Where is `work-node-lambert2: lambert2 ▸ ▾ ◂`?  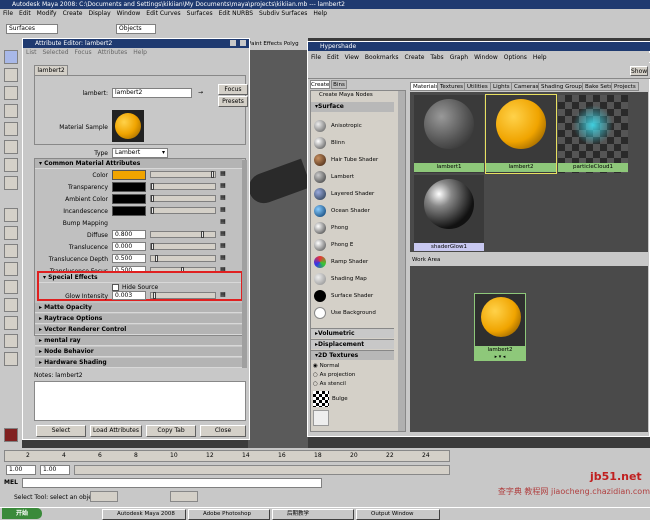
work-node-lambert2: lambert2 ▸ ▾ ◂ is located at coordinates (500, 327).